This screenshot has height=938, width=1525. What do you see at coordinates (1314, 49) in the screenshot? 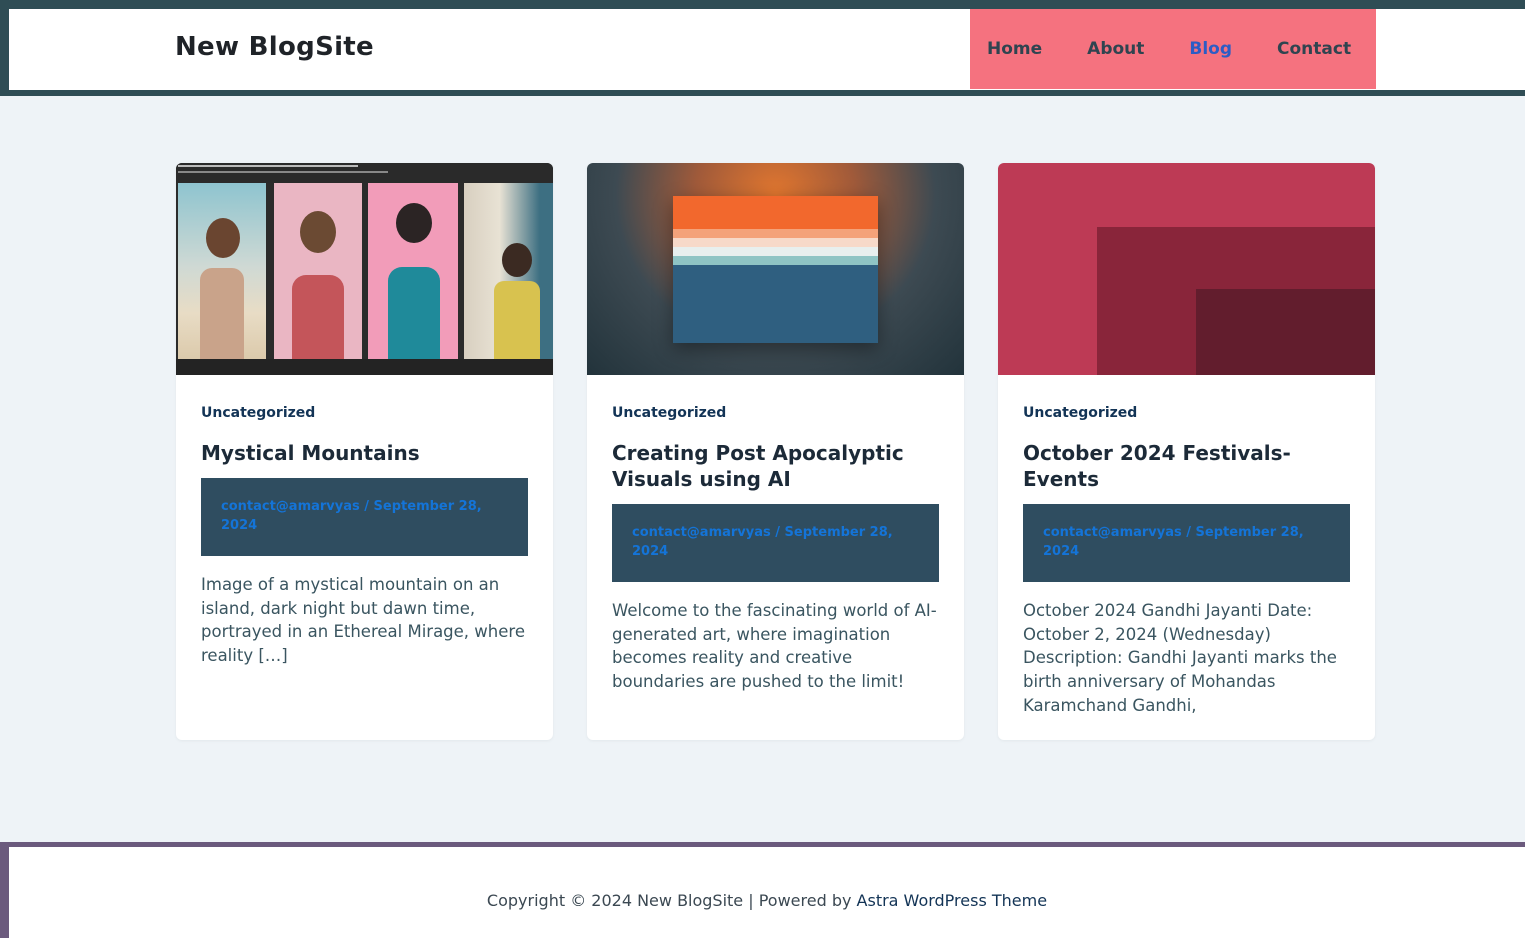
I see `nav-contact: Contact` at bounding box center [1314, 49].